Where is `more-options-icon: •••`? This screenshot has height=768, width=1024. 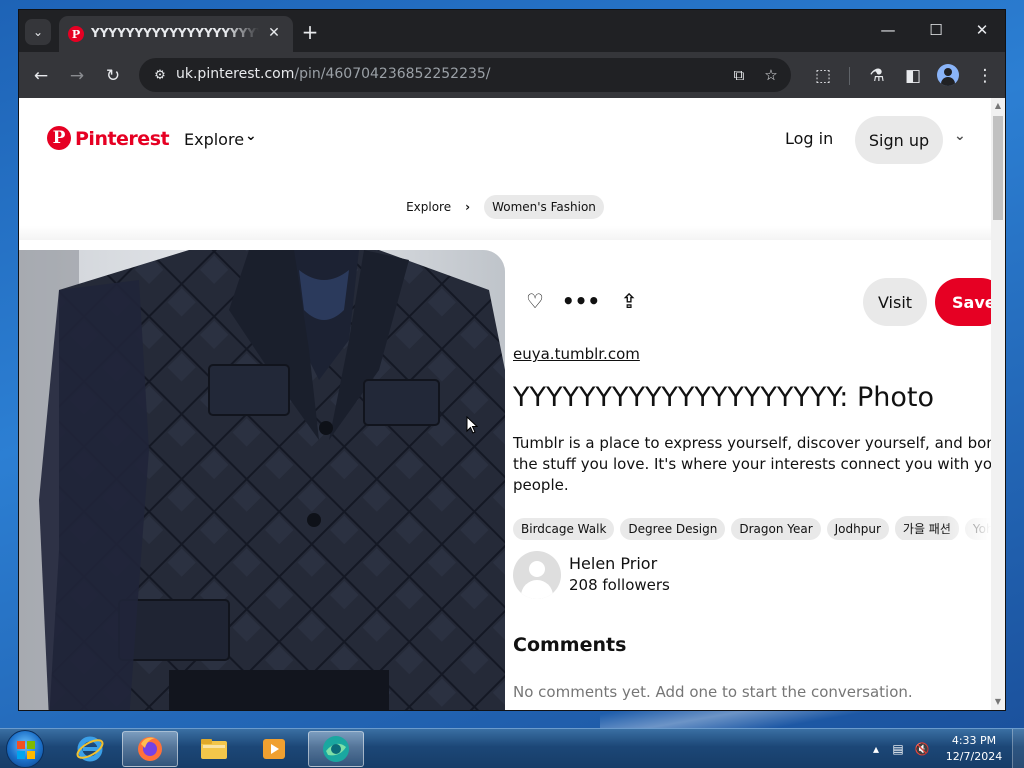
more-options-icon: ••• is located at coordinates (581, 301).